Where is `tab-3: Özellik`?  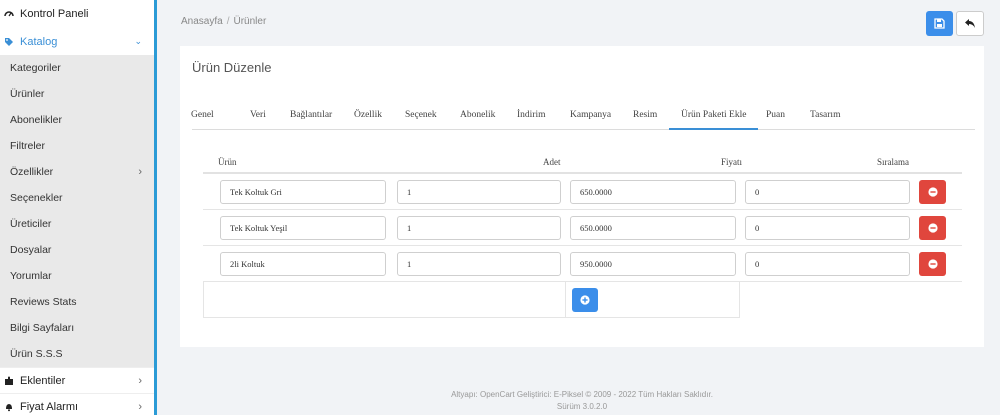
tab-3: Özellik is located at coordinates (368, 115).